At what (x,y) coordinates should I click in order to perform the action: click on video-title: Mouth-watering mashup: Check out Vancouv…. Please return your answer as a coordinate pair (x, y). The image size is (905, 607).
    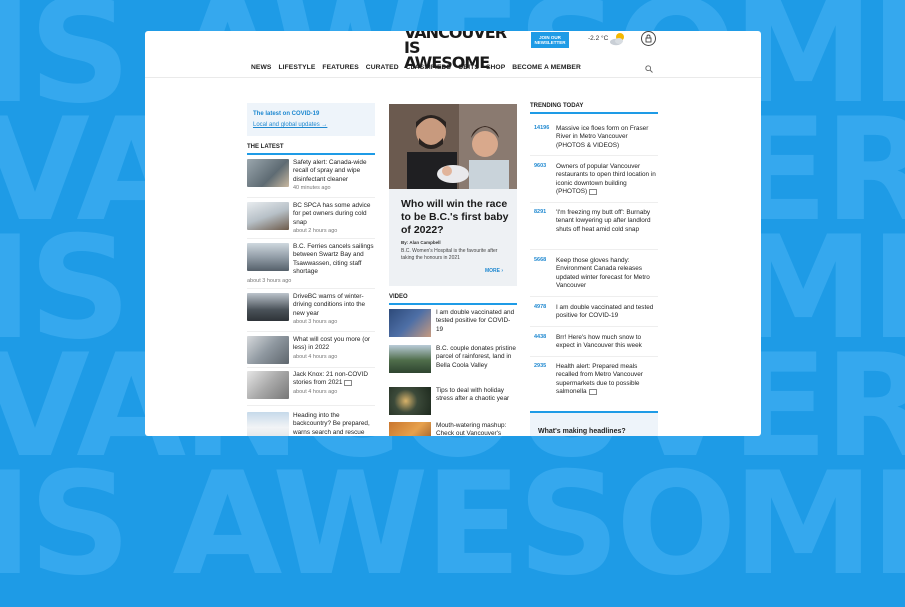
    Looking at the image, I should click on (471, 429).